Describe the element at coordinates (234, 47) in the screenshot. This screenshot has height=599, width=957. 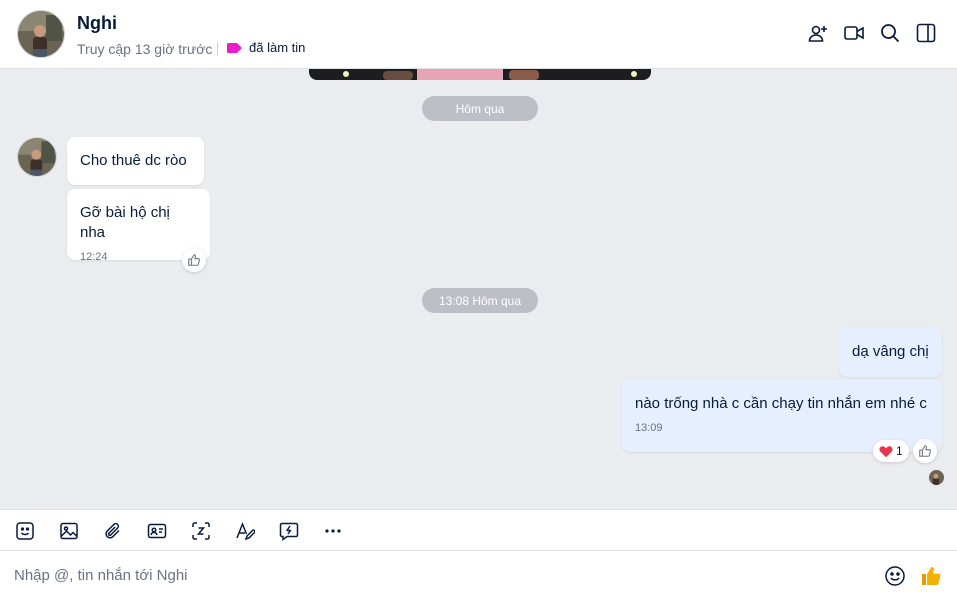
I see `tag-icon` at that location.